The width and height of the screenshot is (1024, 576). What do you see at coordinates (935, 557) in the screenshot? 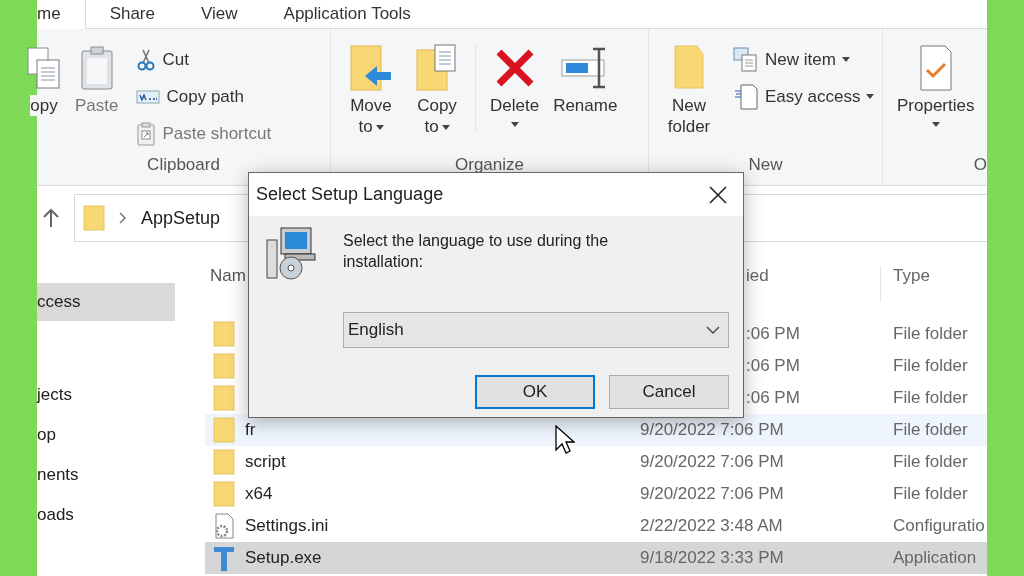
I see `file-type: Application` at bounding box center [935, 557].